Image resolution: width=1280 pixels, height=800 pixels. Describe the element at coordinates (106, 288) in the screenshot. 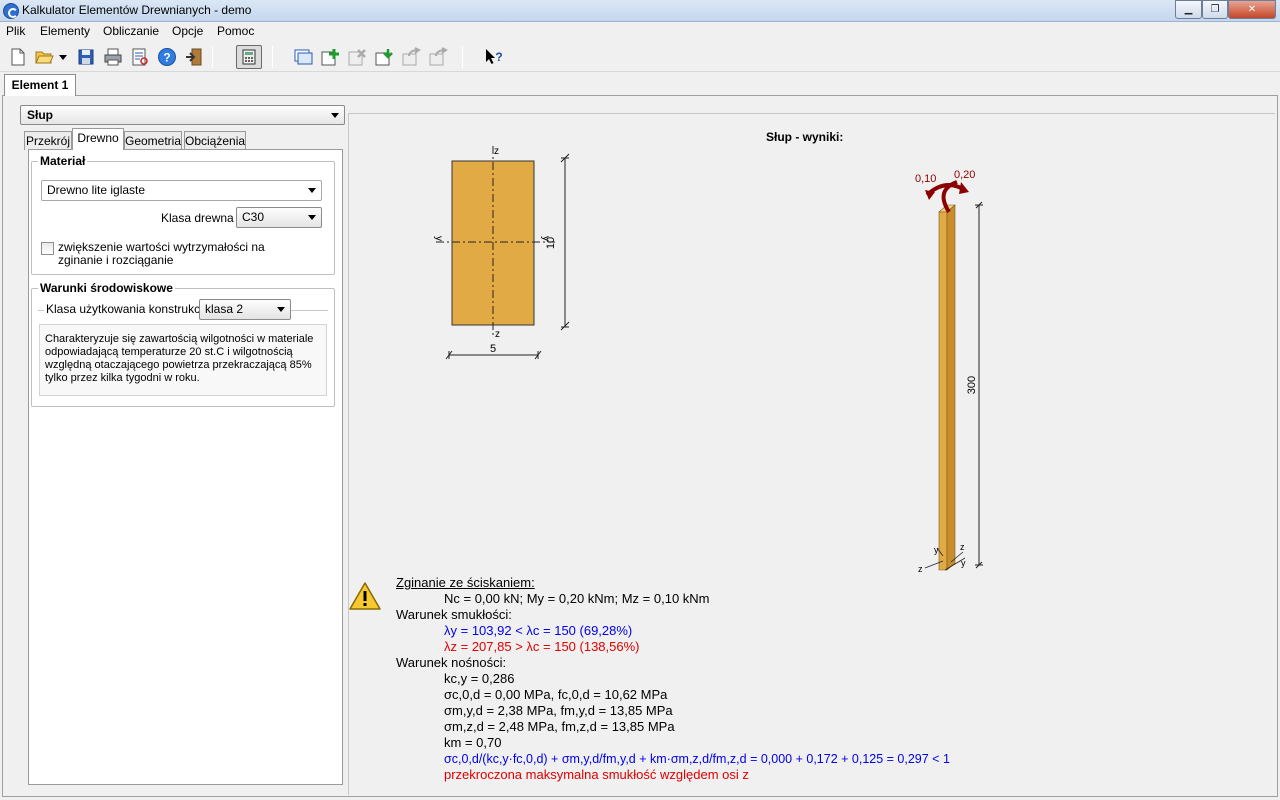

I see `environment-group-title: Warunki środowiskowe` at that location.